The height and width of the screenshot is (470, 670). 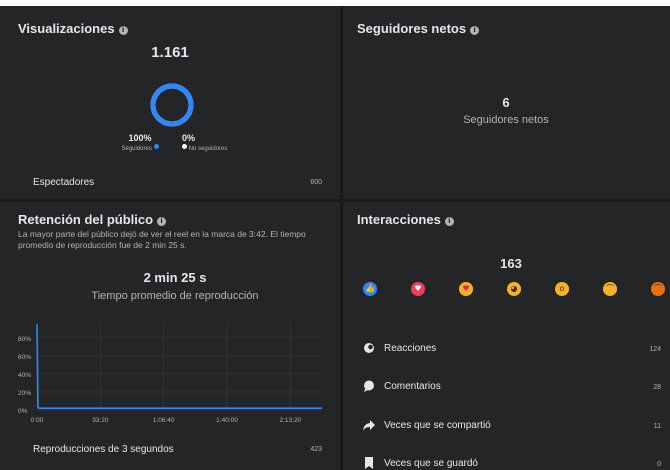 I want to click on views-donut, so click(x=172, y=105).